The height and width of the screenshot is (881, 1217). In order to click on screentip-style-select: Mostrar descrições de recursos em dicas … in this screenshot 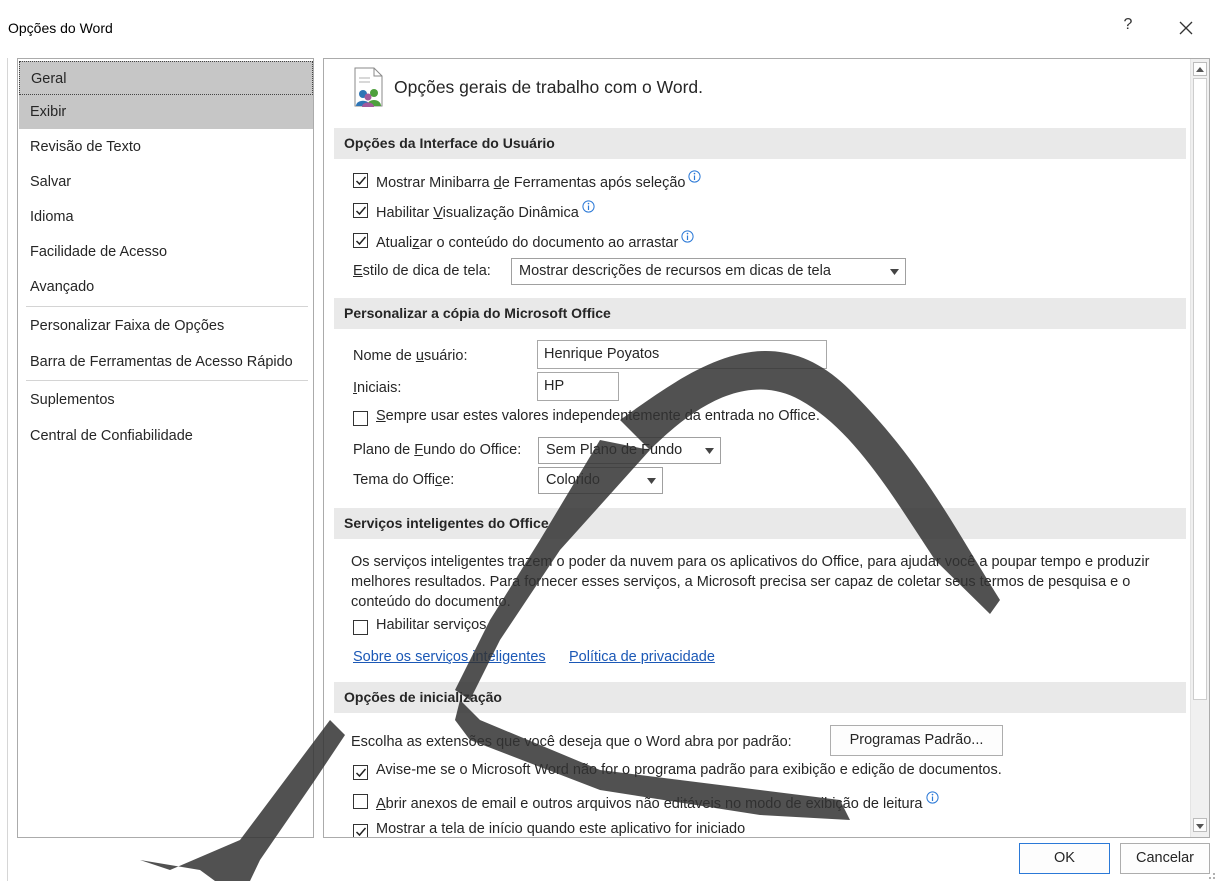, I will do `click(708, 271)`.